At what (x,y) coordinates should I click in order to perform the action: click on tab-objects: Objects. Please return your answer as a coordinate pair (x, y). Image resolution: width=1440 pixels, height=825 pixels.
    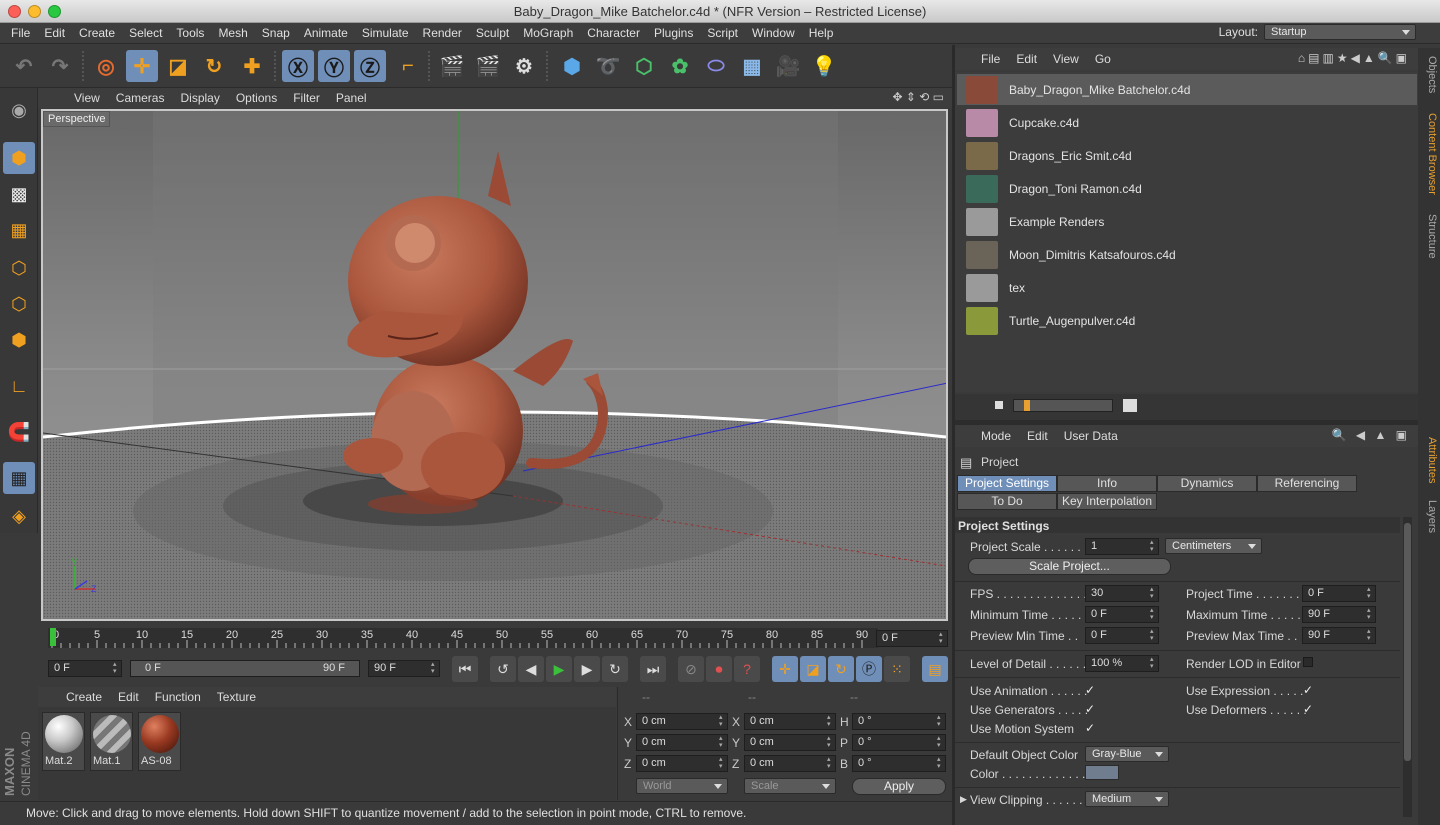
    Looking at the image, I should click on (1429, 75).